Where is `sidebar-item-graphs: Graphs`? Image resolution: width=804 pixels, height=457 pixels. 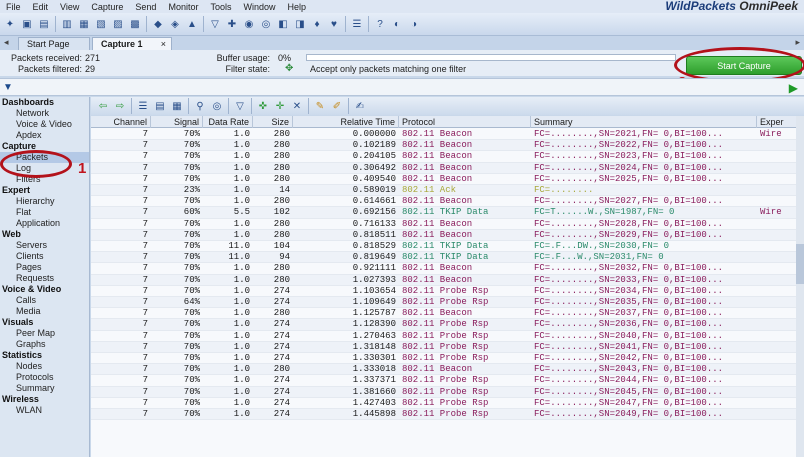 sidebar-item-graphs: Graphs is located at coordinates (44, 344).